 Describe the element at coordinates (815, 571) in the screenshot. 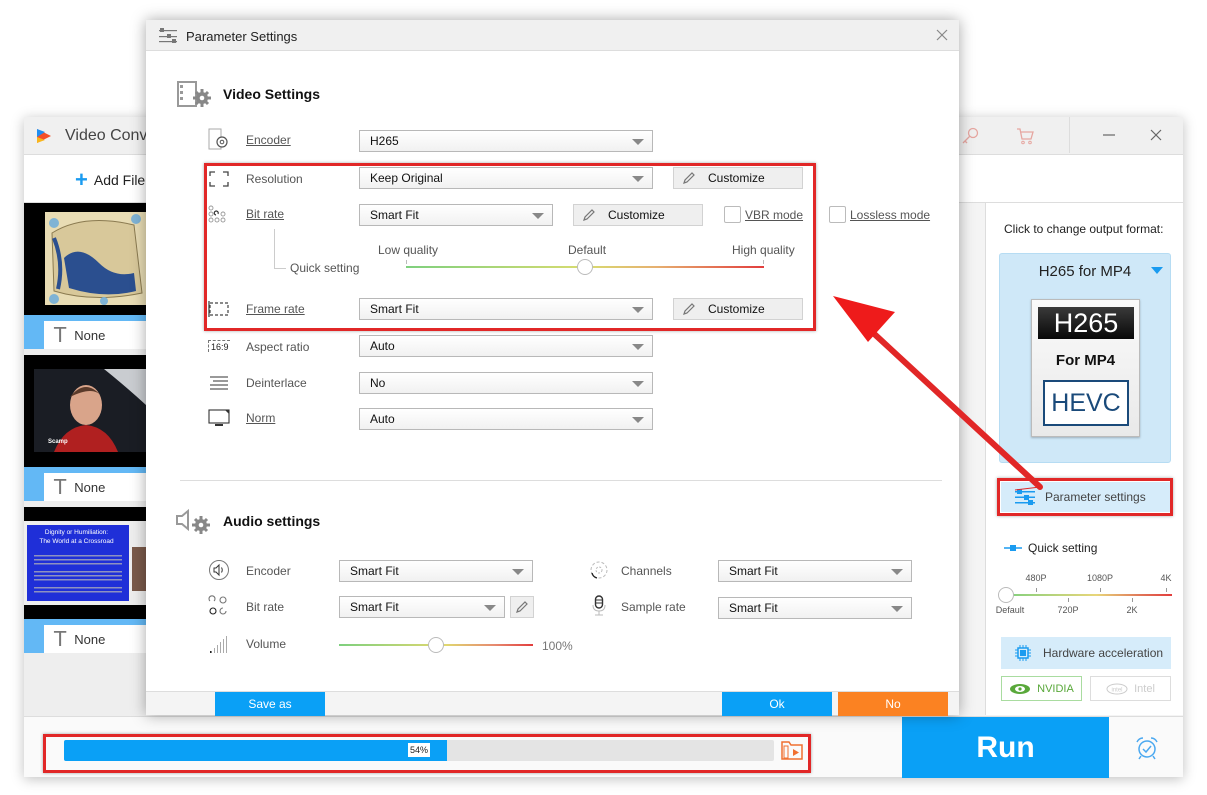

I see `channels-select: Smart Fit` at that location.